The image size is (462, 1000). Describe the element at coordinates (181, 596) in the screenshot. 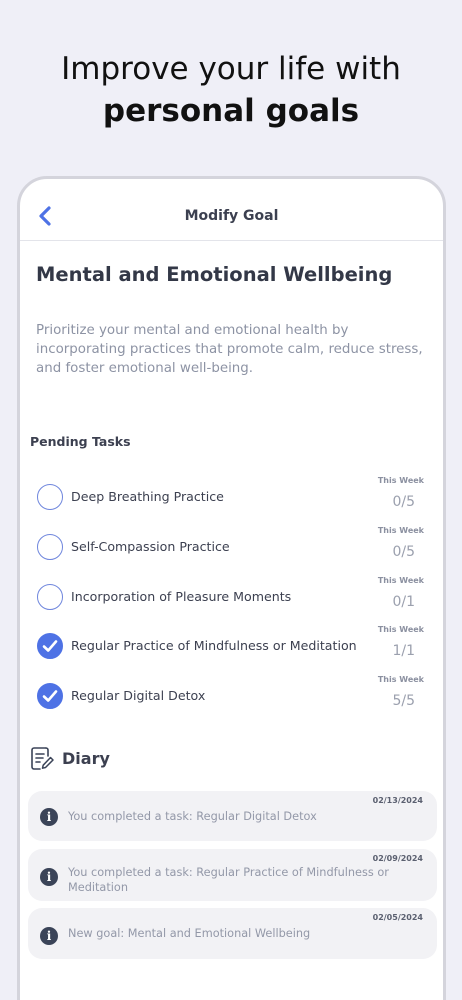

I see `task-name: Incorporation of Pleasure Moments` at that location.